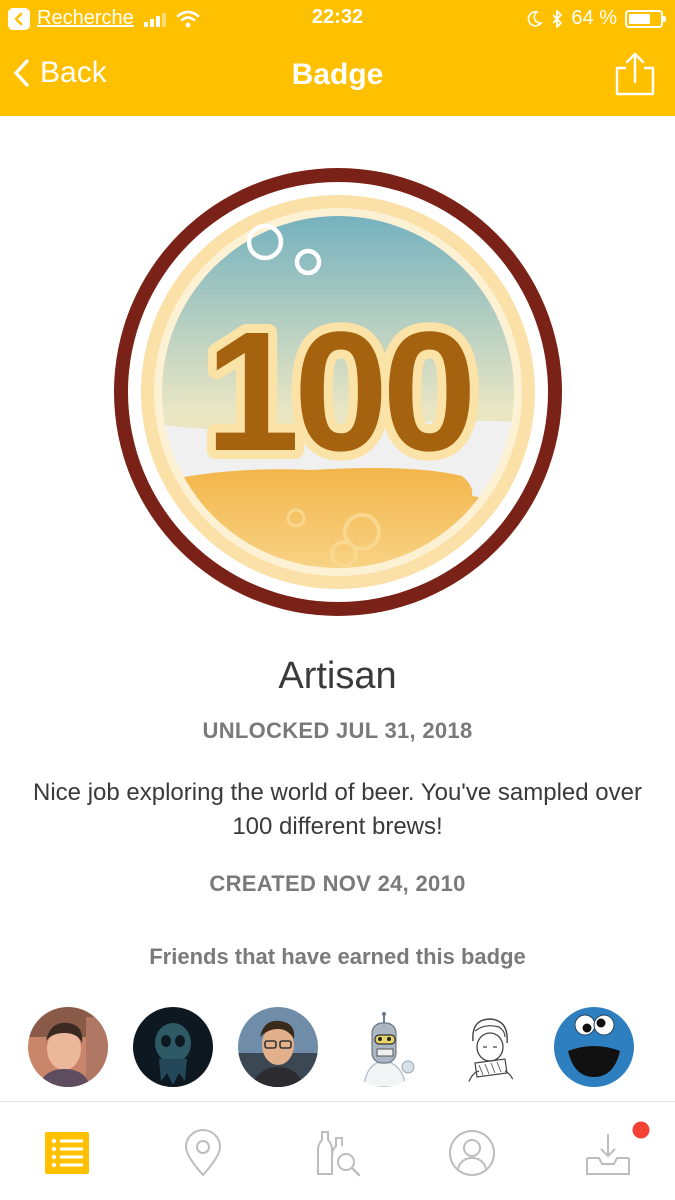 This screenshot has width=675, height=1200. I want to click on avatar-dark-skull-icon, so click(173, 1047).